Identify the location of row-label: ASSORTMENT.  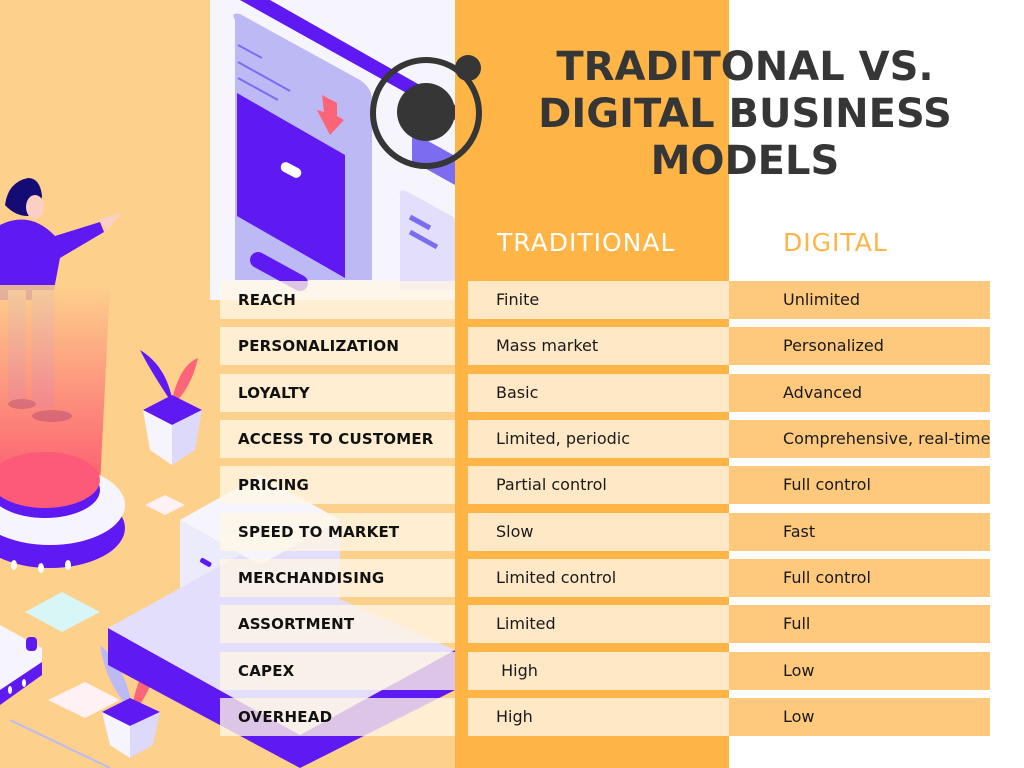
(337, 624).